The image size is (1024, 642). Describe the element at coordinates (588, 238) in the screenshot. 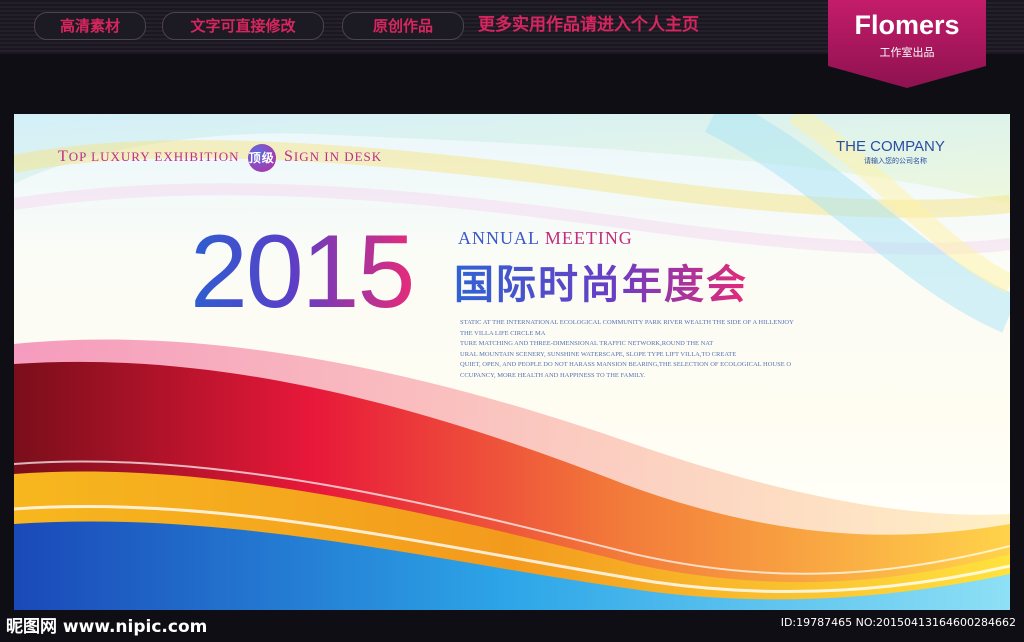

I see `meeting-word: MEETING` at that location.